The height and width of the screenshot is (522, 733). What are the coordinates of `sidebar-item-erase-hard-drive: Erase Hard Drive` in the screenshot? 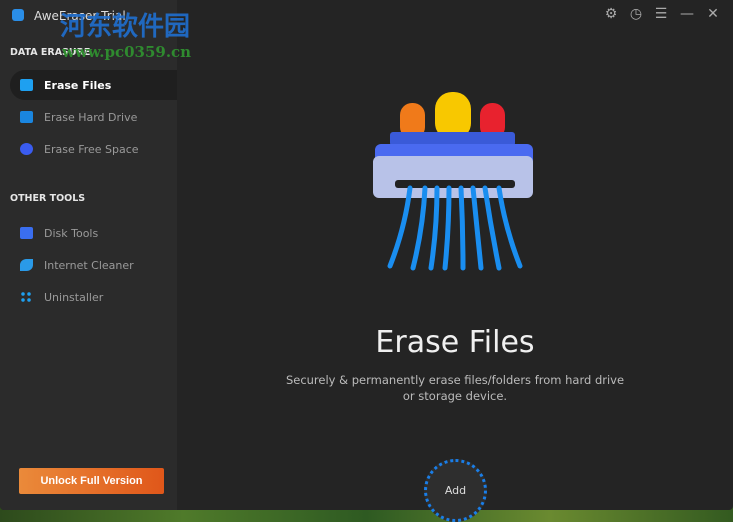 It's located at (93, 117).